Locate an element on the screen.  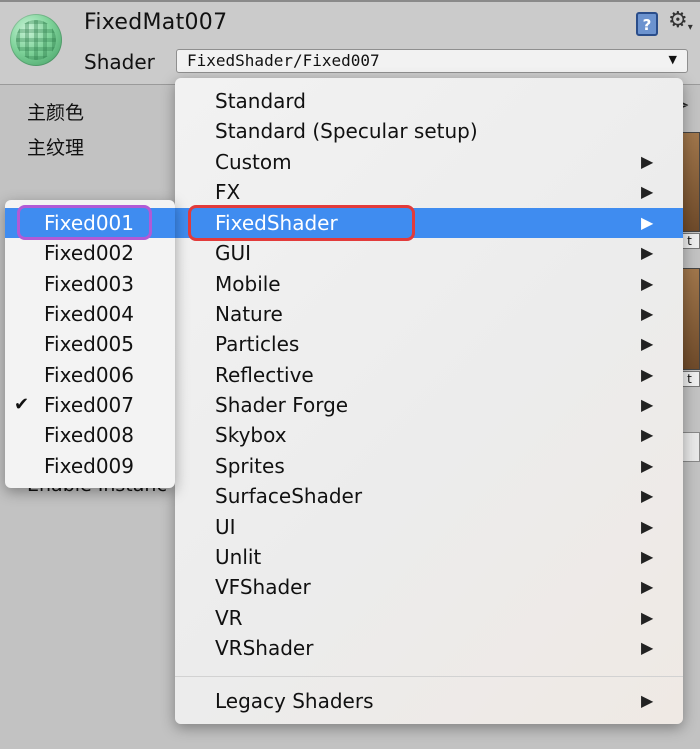
material-title: FixedMat007 is located at coordinates (156, 22).